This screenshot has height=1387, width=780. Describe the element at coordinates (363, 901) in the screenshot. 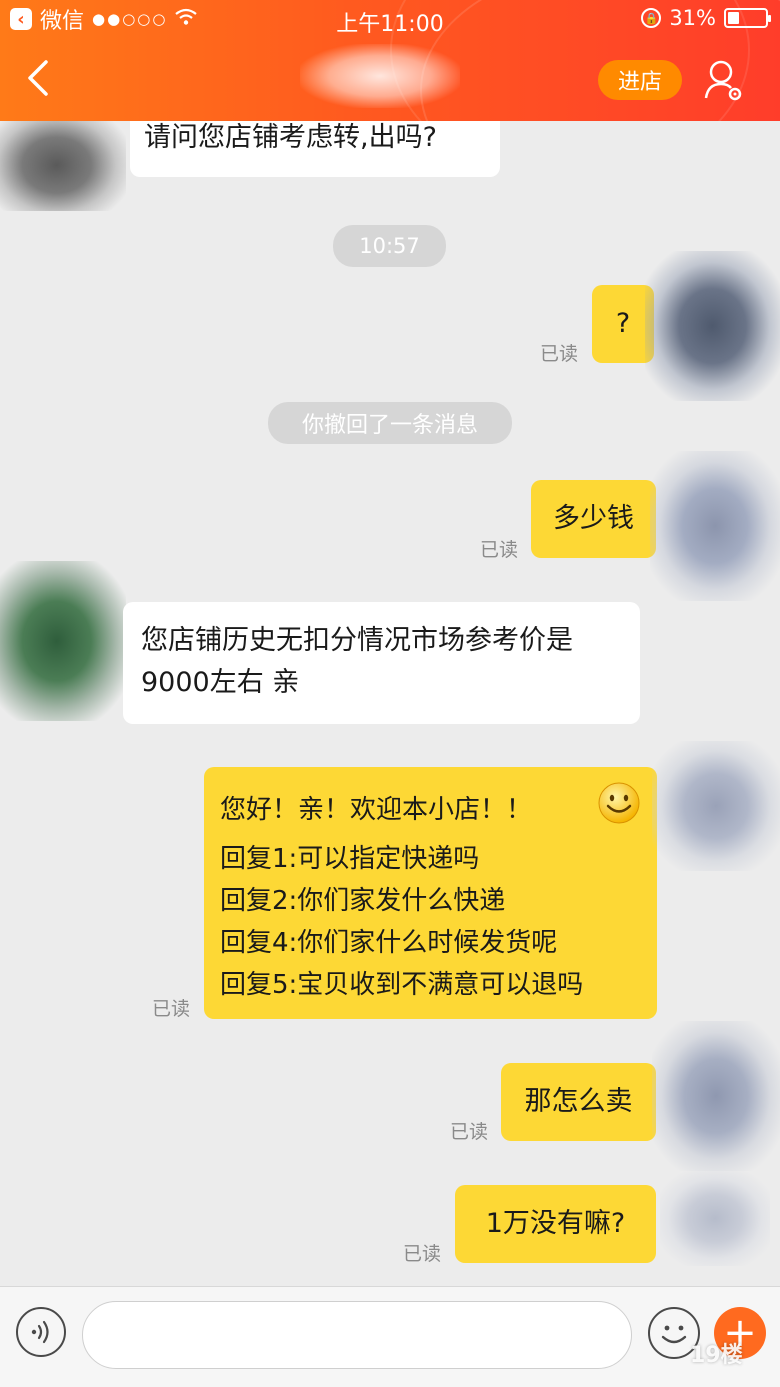

I see `message-text-line: 回复2:你们家发什么快递` at that location.